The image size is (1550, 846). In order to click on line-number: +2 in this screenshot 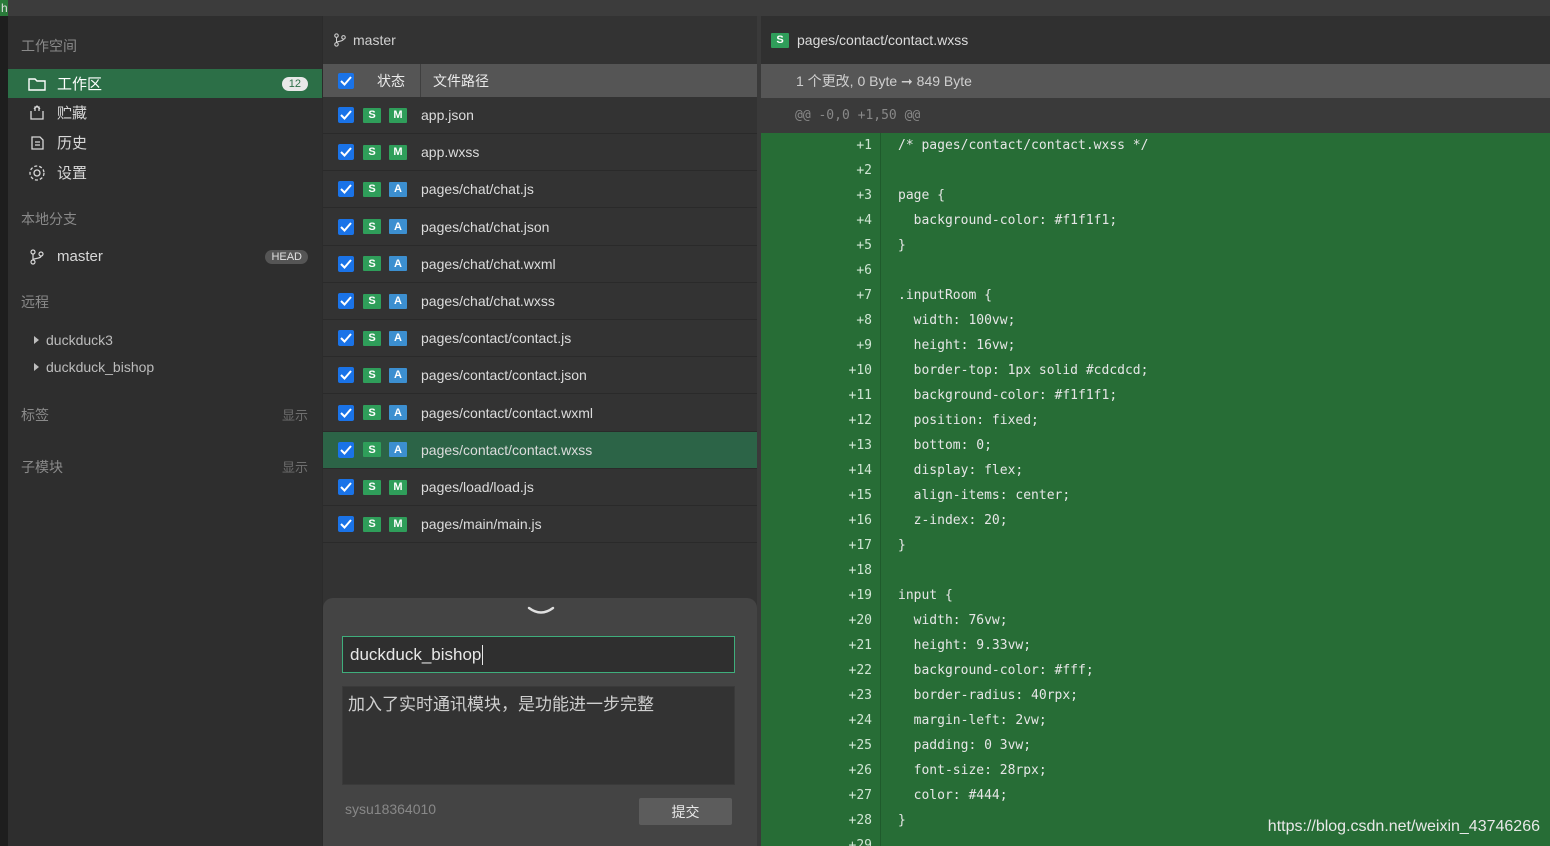, I will do `click(864, 170)`.